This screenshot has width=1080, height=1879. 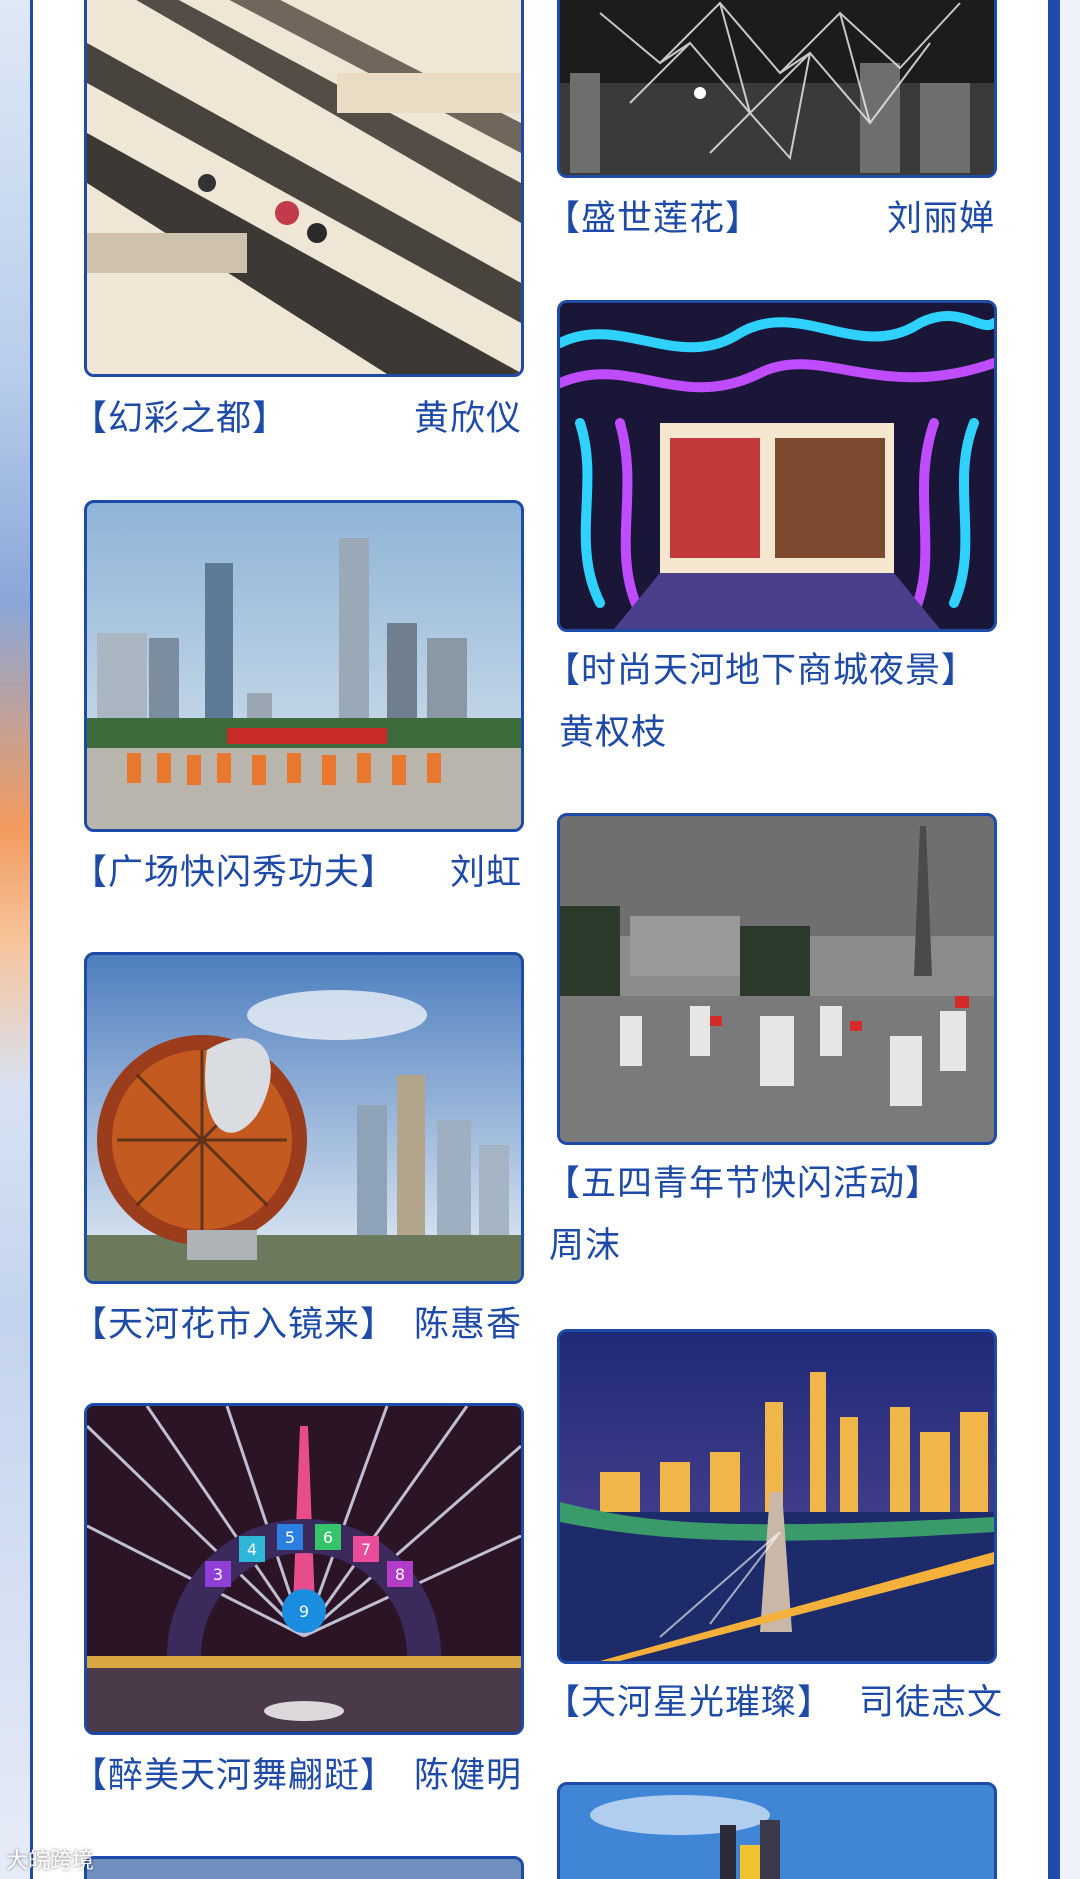 I want to click on lotus-structure-photo, so click(x=777, y=89).